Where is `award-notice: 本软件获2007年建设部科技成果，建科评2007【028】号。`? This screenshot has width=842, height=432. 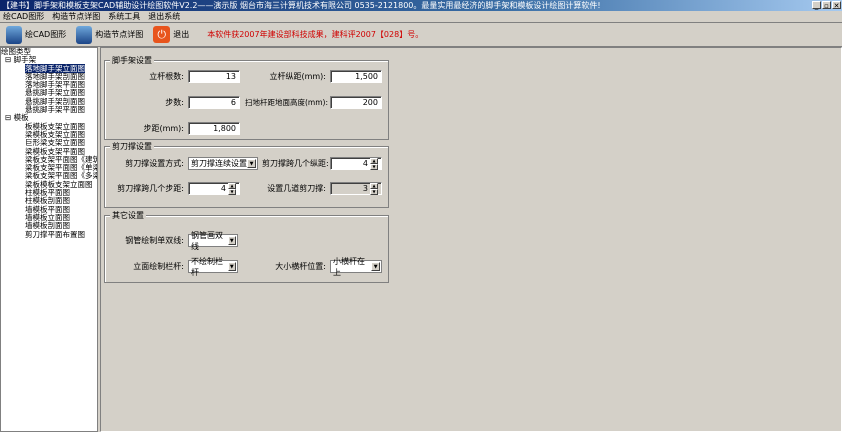
award-notice: 本软件获2007年建设部科技成果，建科评2007【028】号。 is located at coordinates (315, 34).